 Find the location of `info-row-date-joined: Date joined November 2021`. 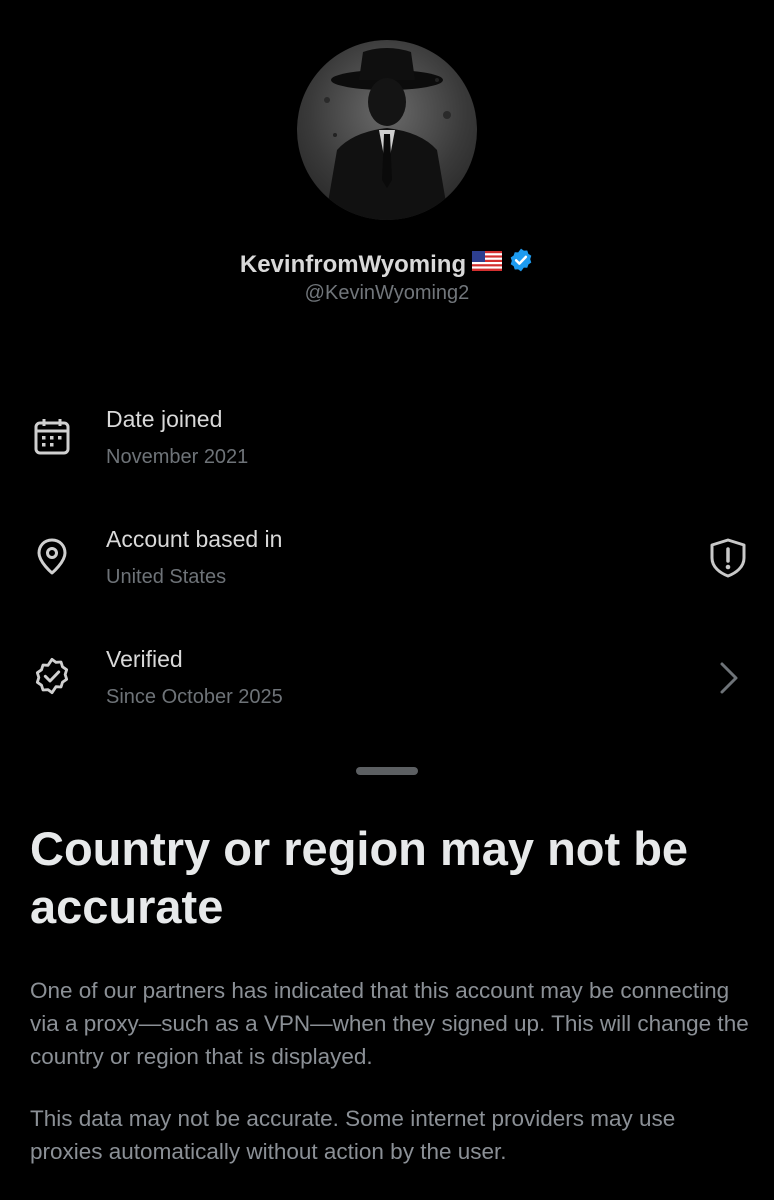

info-row-date-joined: Date joined November 2021 is located at coordinates (387, 442).